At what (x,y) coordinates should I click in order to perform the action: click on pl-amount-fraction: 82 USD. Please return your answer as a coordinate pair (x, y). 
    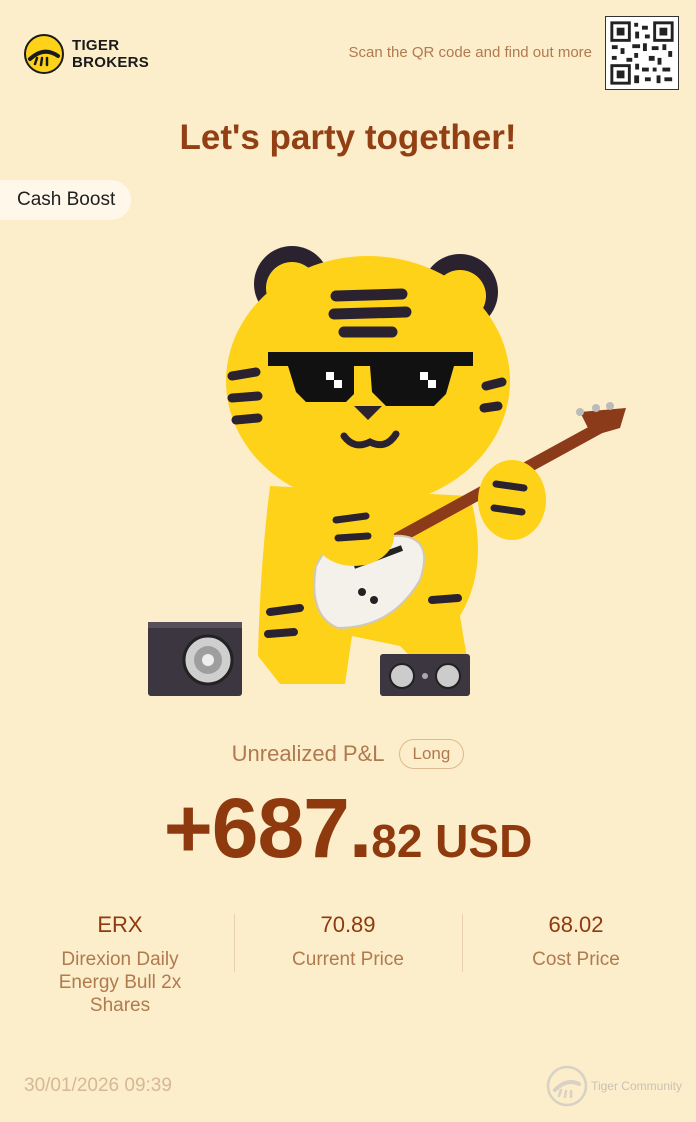
    Looking at the image, I should click on (452, 841).